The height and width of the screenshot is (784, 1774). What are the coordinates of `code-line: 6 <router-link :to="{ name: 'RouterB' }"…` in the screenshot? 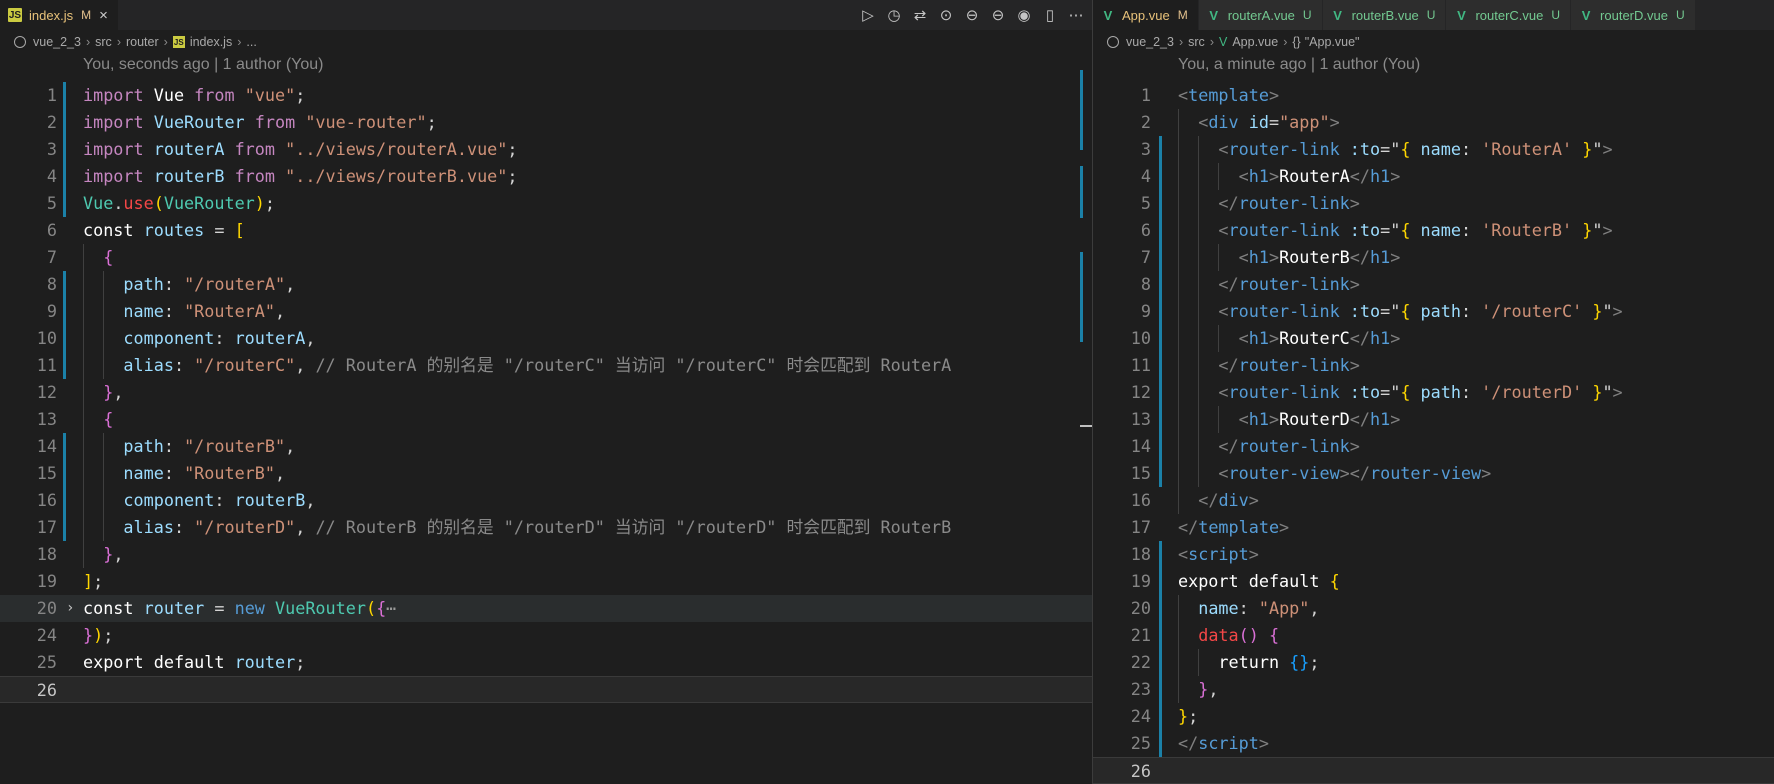 It's located at (1433, 230).